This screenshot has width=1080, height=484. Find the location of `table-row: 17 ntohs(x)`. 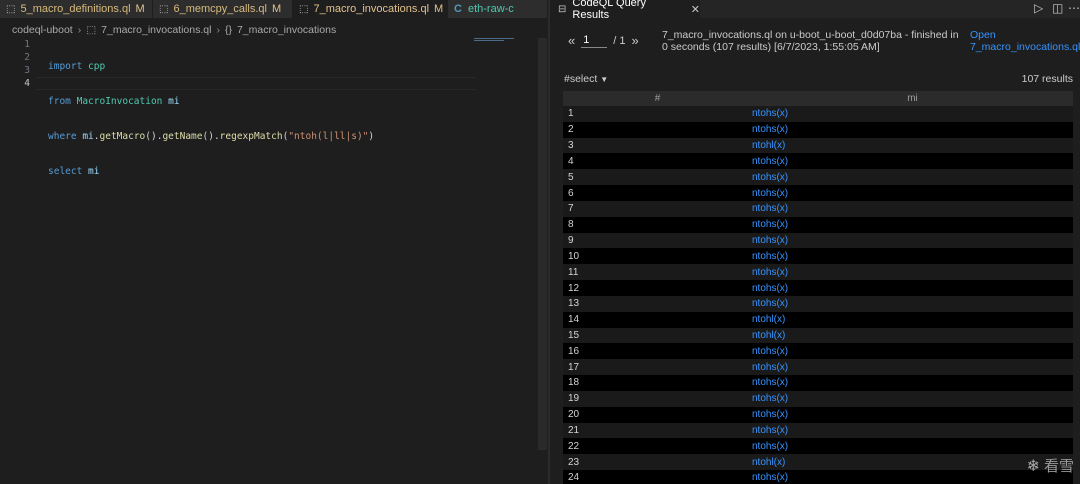

table-row: 17 ntohs(x) is located at coordinates (818, 367).